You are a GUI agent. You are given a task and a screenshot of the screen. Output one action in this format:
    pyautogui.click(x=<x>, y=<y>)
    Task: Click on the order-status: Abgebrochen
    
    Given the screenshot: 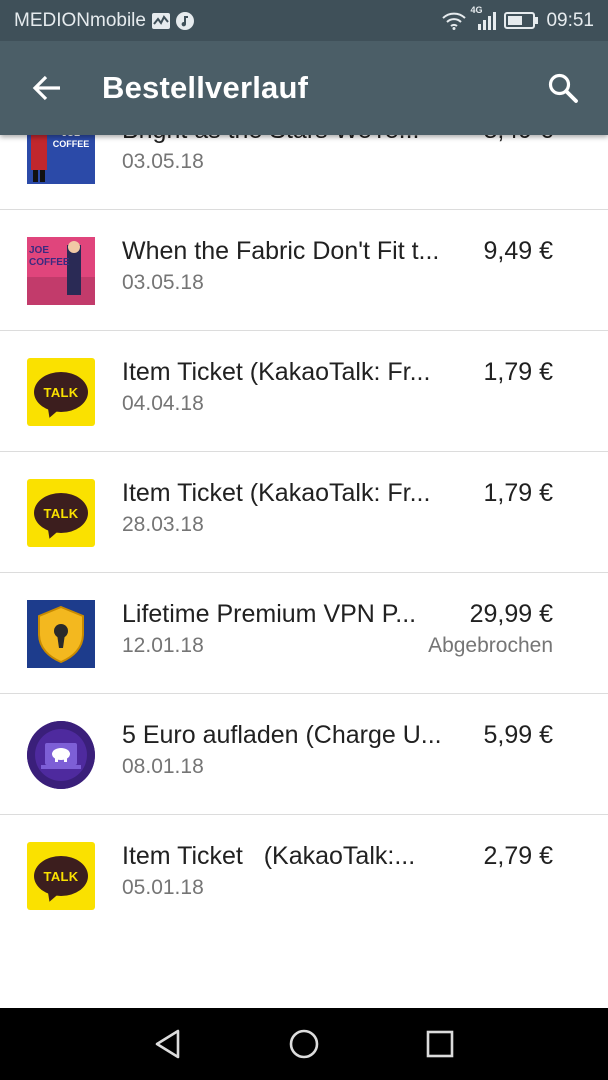 What is the action you would take?
    pyautogui.click(x=490, y=645)
    